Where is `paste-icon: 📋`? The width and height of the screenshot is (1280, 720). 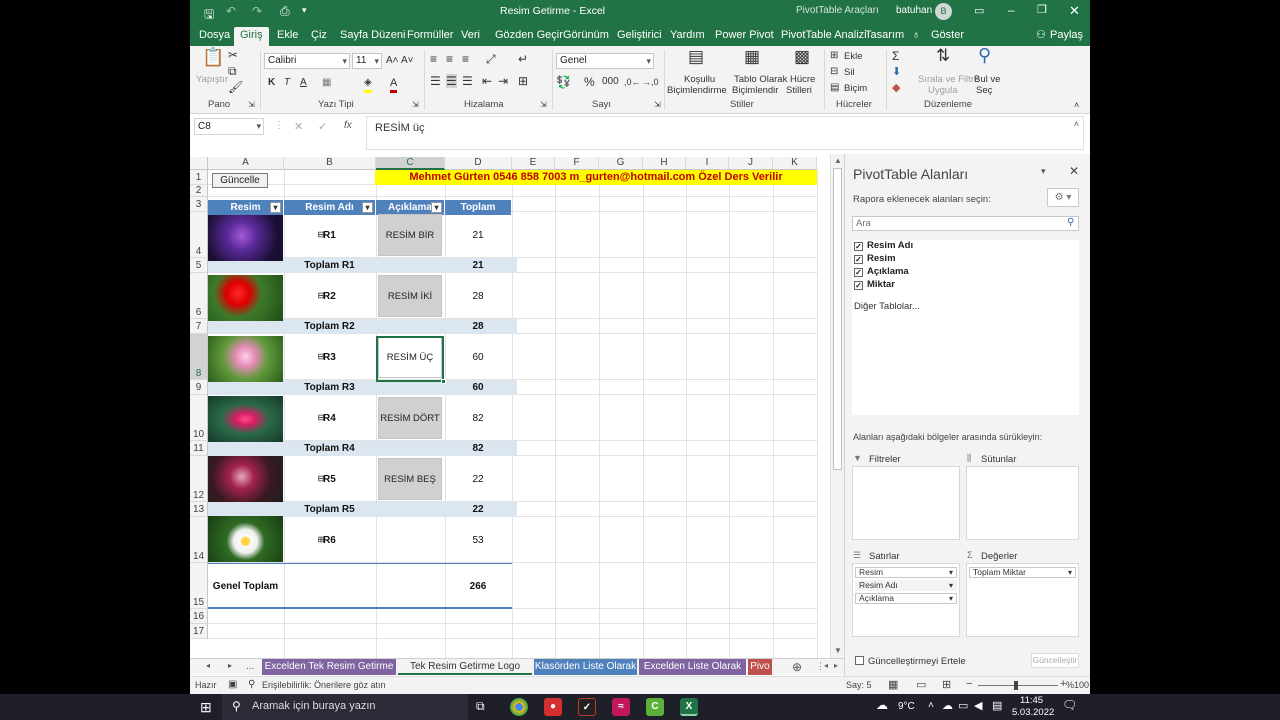 paste-icon: 📋 is located at coordinates (213, 57).